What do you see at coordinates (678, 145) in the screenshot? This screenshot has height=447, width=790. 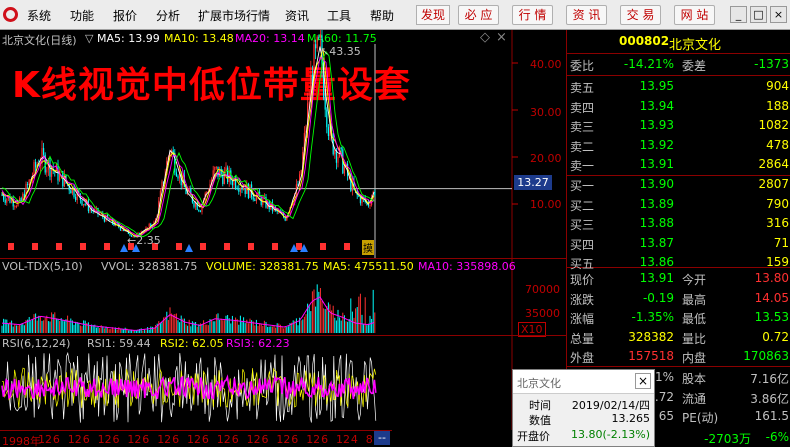 I see `ask-row: 卖二 13.92 478` at bounding box center [678, 145].